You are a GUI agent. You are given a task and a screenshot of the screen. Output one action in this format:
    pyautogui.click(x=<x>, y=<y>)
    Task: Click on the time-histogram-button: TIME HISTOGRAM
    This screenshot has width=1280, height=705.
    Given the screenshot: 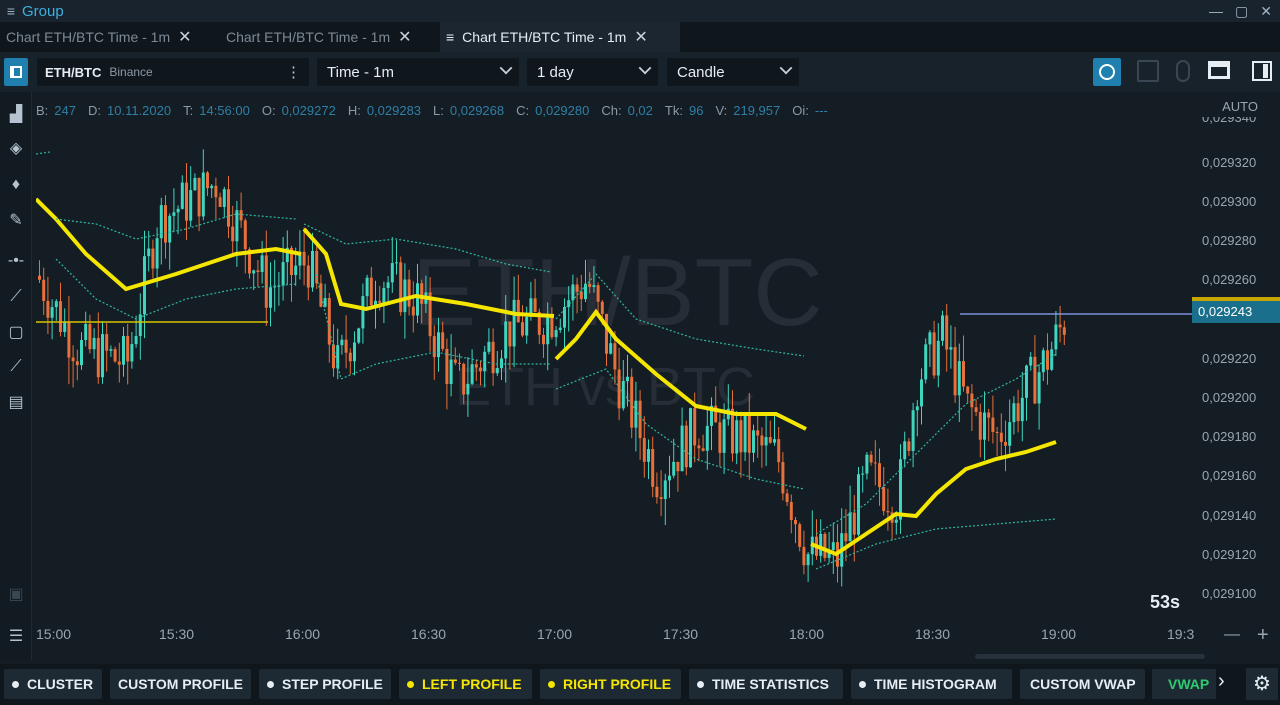 What is the action you would take?
    pyautogui.click(x=931, y=684)
    